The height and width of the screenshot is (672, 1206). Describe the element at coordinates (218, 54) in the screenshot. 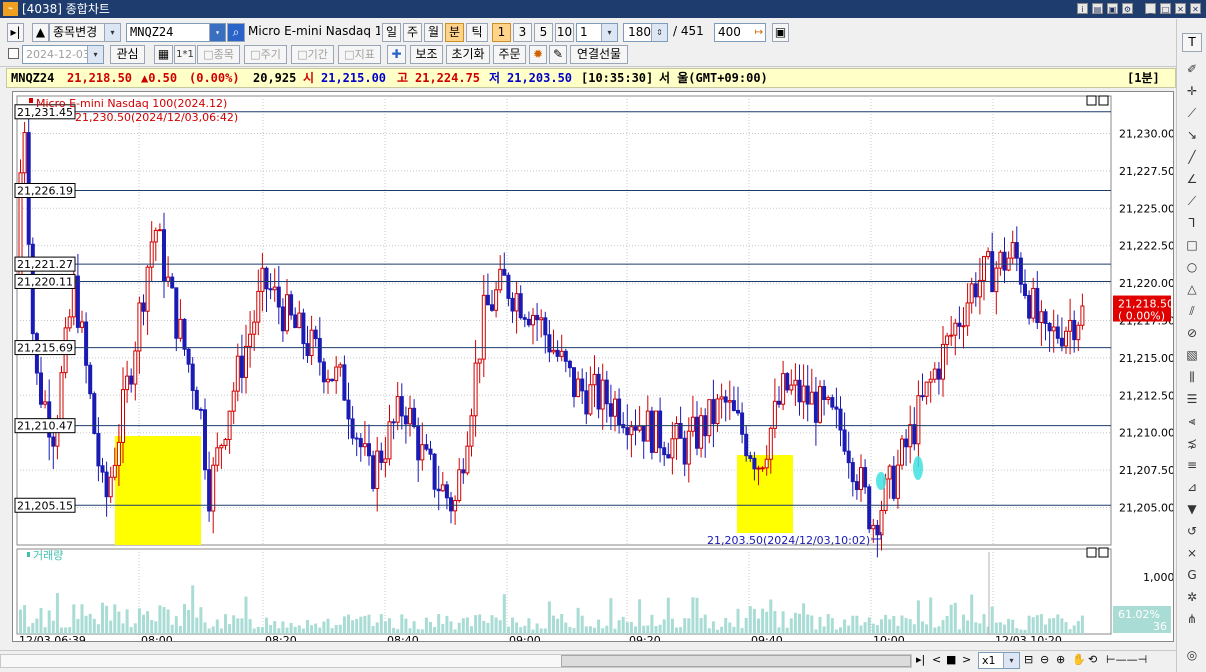

I see `symbol-tab-button: □종목` at that location.